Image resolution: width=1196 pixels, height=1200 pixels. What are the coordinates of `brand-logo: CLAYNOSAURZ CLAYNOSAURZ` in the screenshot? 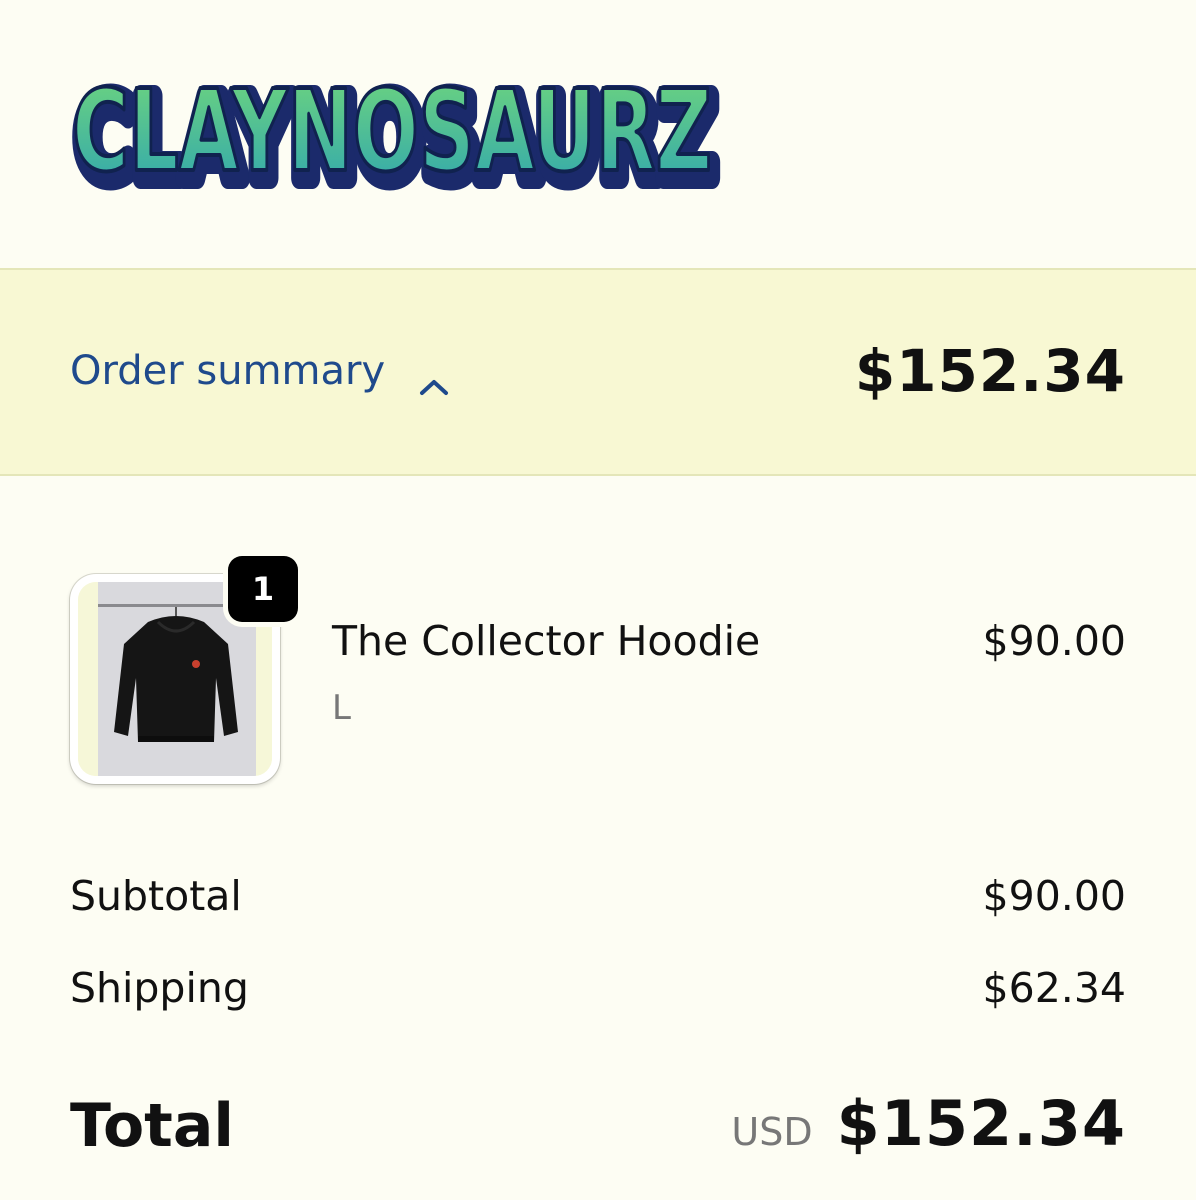 It's located at (397, 132).